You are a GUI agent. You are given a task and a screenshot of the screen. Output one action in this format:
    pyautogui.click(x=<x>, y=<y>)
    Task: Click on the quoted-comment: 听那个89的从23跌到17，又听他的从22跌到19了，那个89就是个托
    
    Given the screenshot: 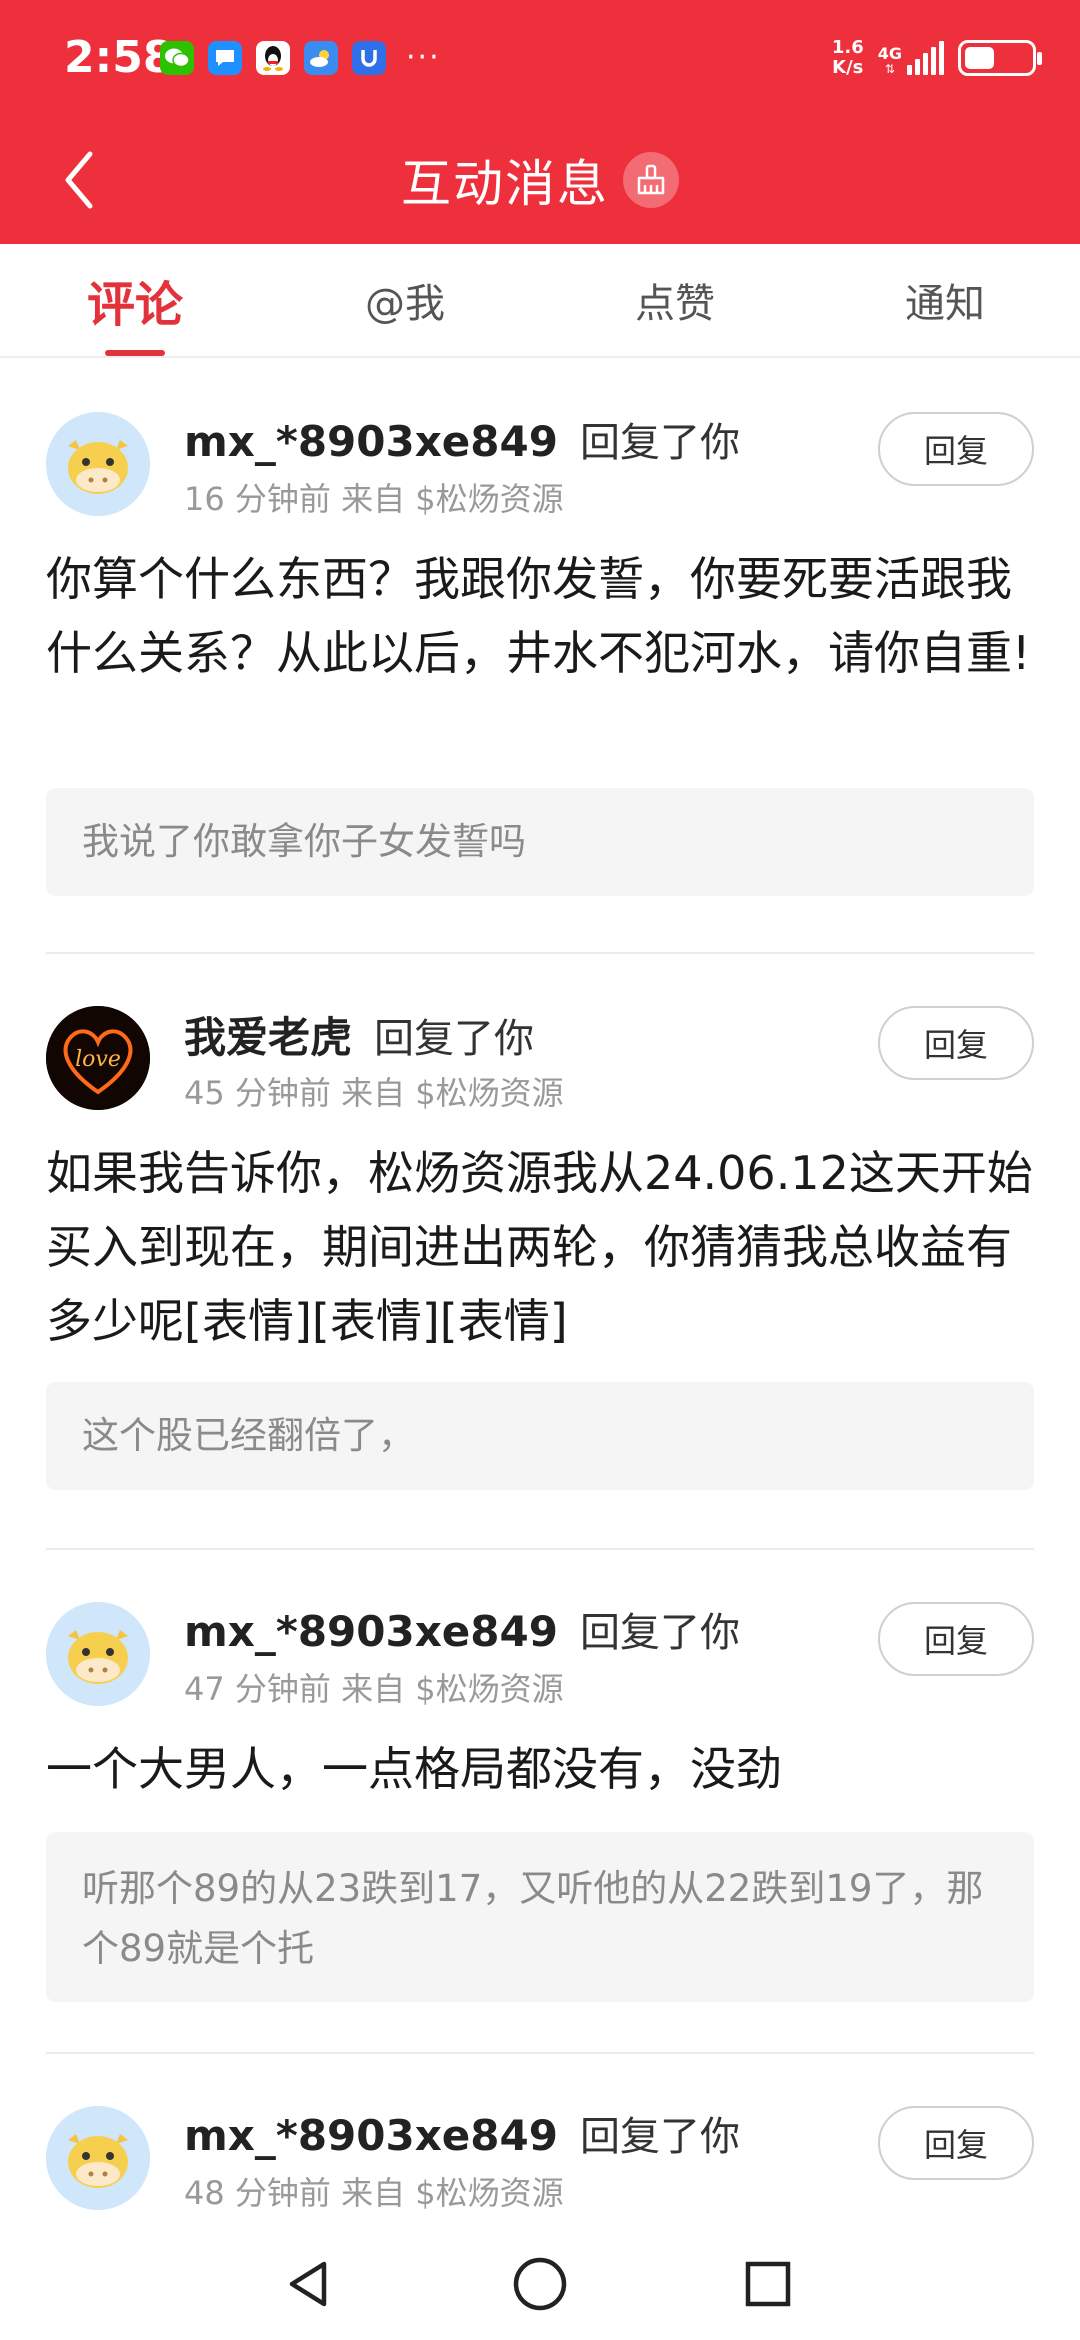 What is the action you would take?
    pyautogui.click(x=540, y=1917)
    